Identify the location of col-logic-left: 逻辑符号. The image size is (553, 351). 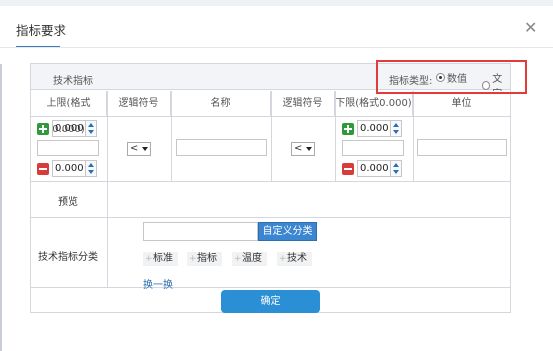
(139, 104).